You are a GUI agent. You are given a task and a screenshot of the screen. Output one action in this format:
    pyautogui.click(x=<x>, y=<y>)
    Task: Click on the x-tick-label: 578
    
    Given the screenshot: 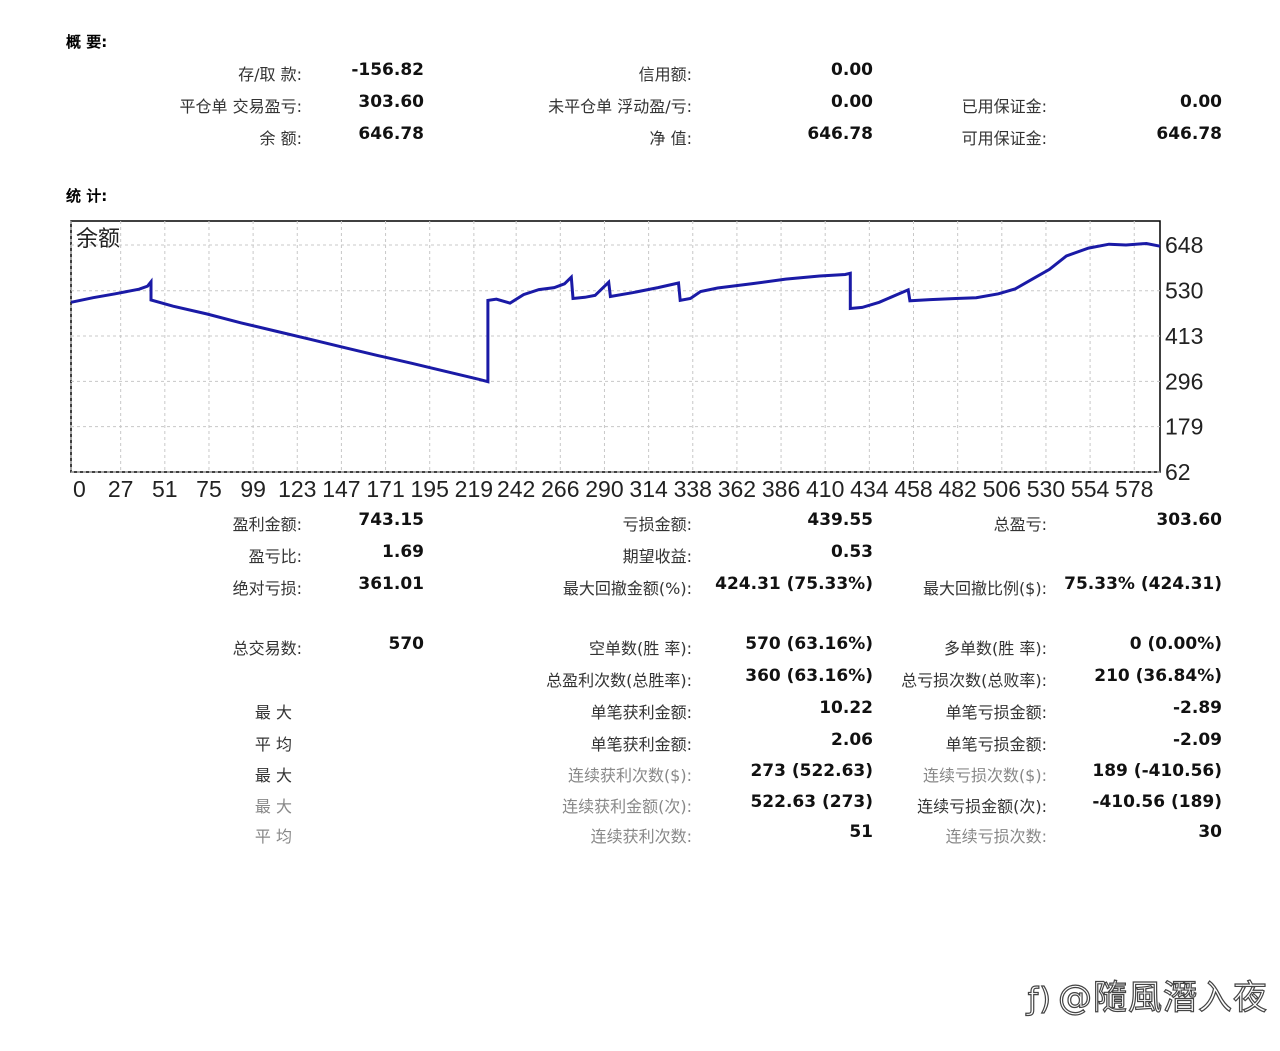 What is the action you would take?
    pyautogui.click(x=1134, y=489)
    